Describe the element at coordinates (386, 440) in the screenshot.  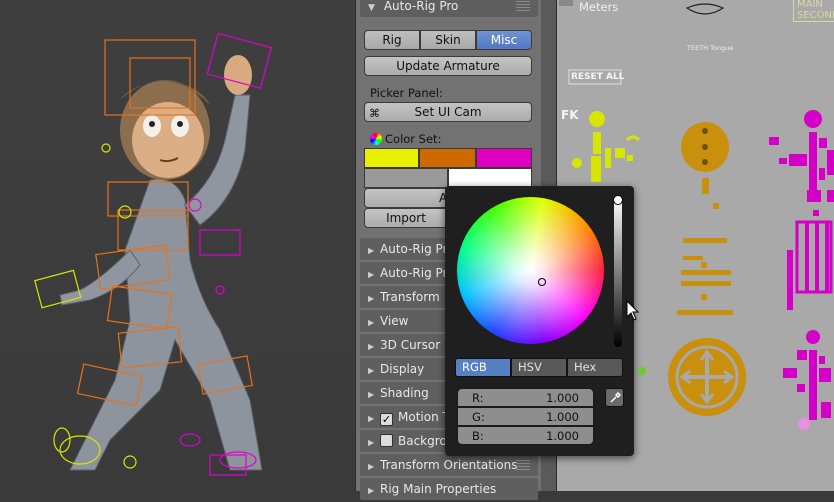
I see `background-images-checkbox` at that location.